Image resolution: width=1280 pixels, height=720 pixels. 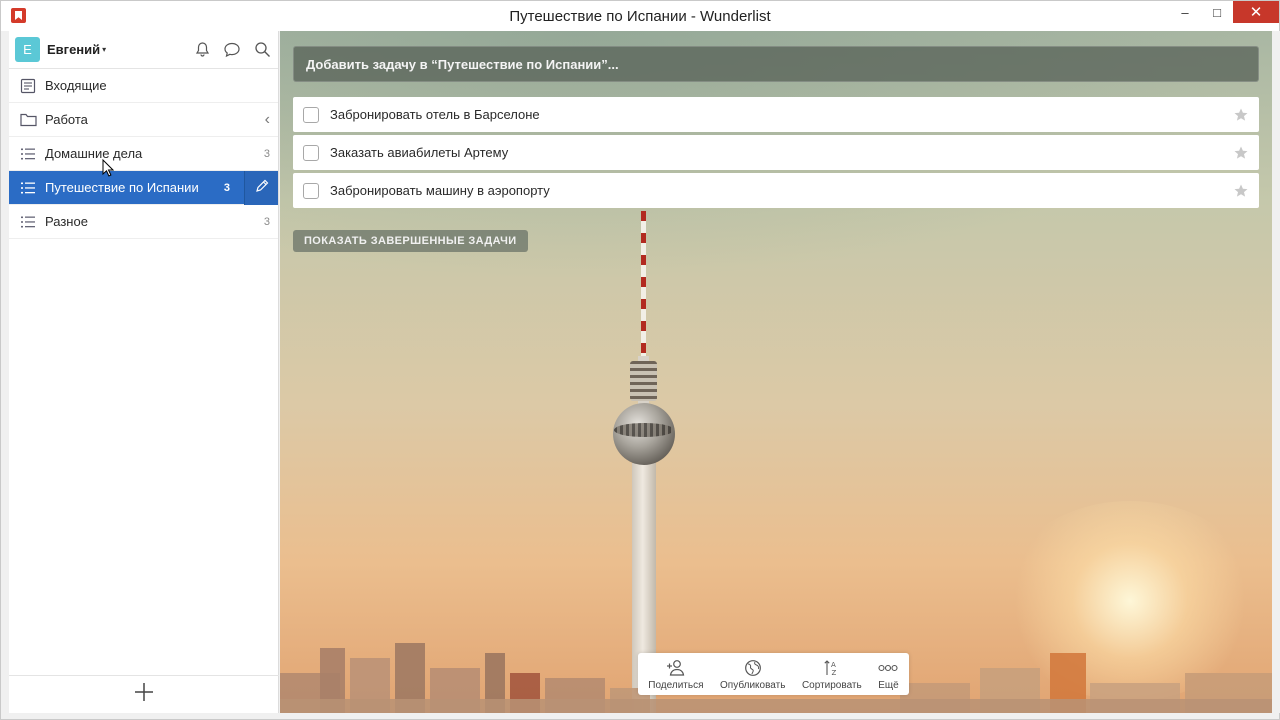 I want to click on sidebar-item-label: Входящие, so click(x=76, y=85).